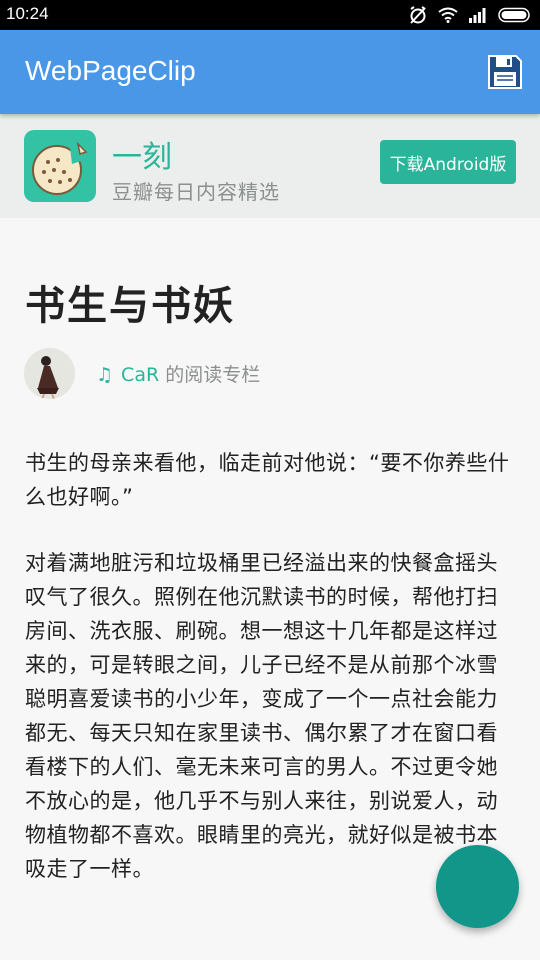  What do you see at coordinates (418, 15) in the screenshot?
I see `alarm-off-icon` at bounding box center [418, 15].